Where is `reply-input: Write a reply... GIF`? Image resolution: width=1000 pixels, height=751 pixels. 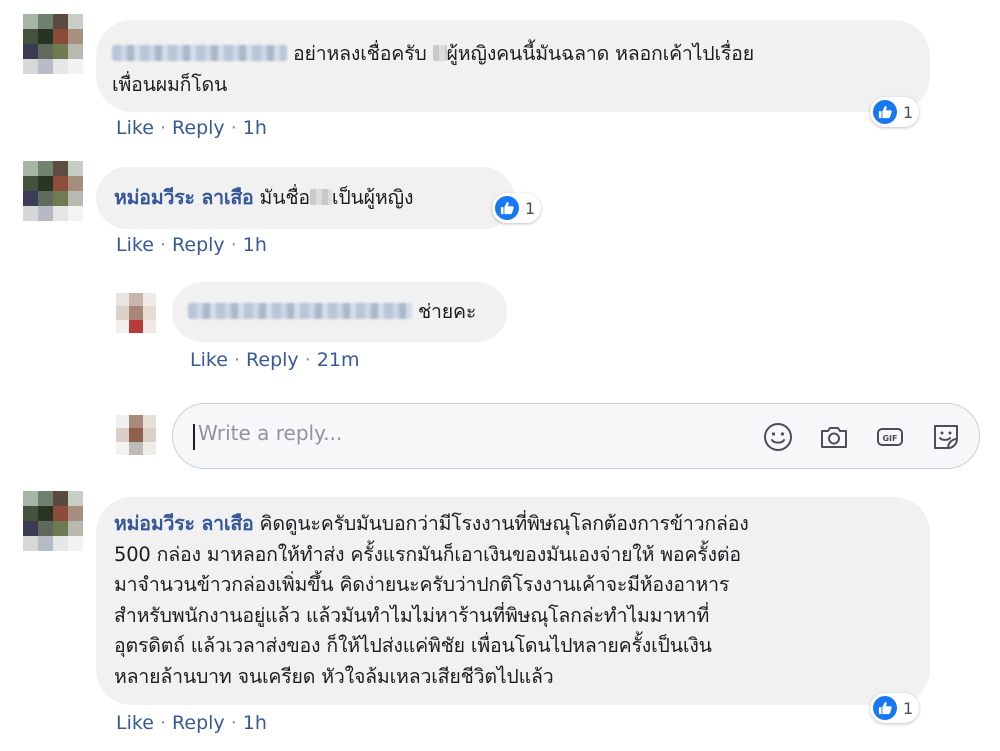 reply-input: Write a reply... GIF is located at coordinates (576, 436).